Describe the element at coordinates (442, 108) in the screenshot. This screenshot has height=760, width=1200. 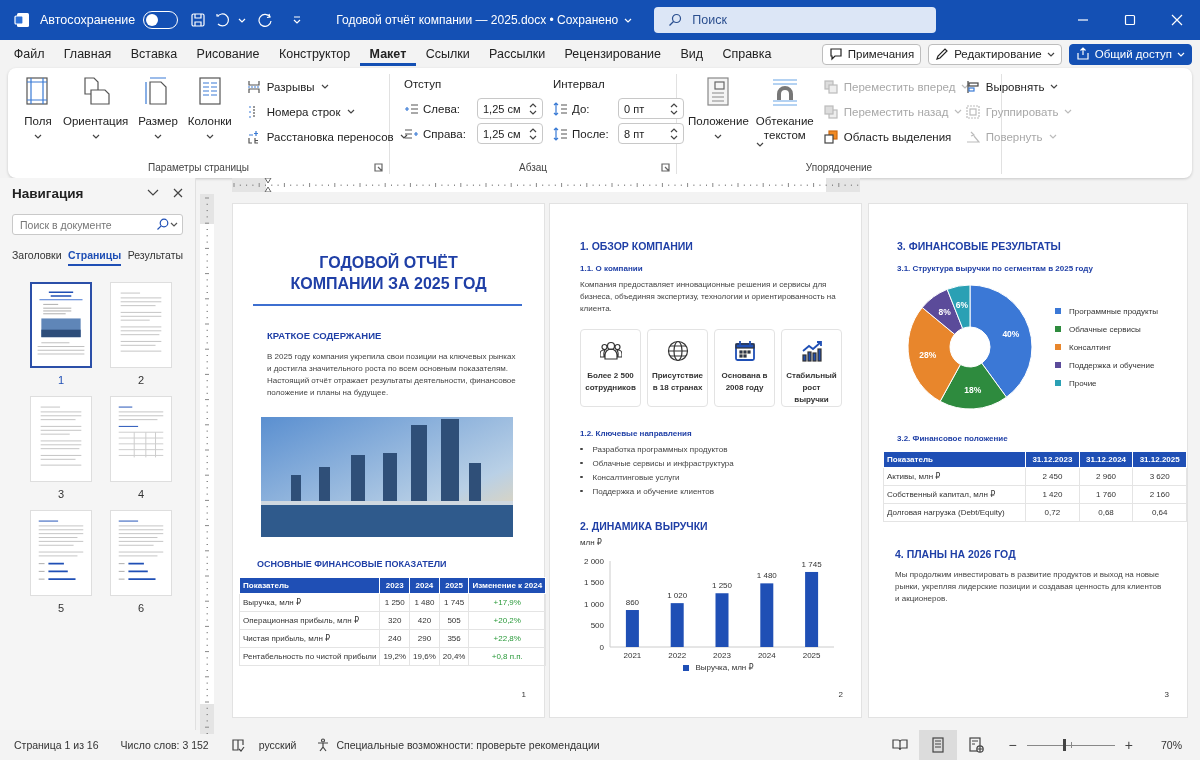
I see `field-label: Слева:` at that location.